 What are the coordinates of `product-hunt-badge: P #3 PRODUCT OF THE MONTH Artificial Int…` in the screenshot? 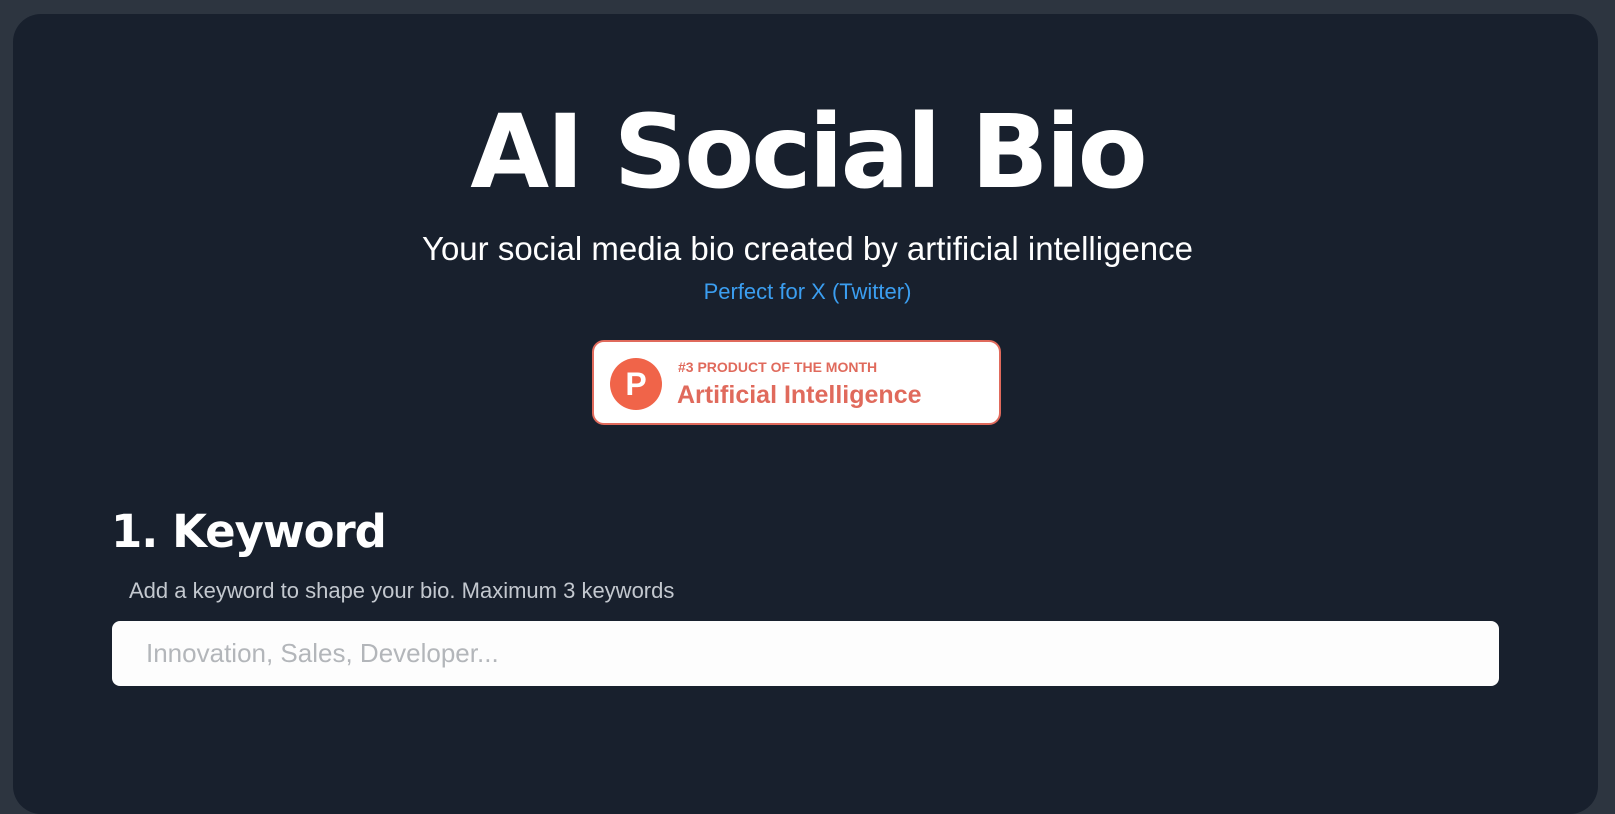 It's located at (796, 382).